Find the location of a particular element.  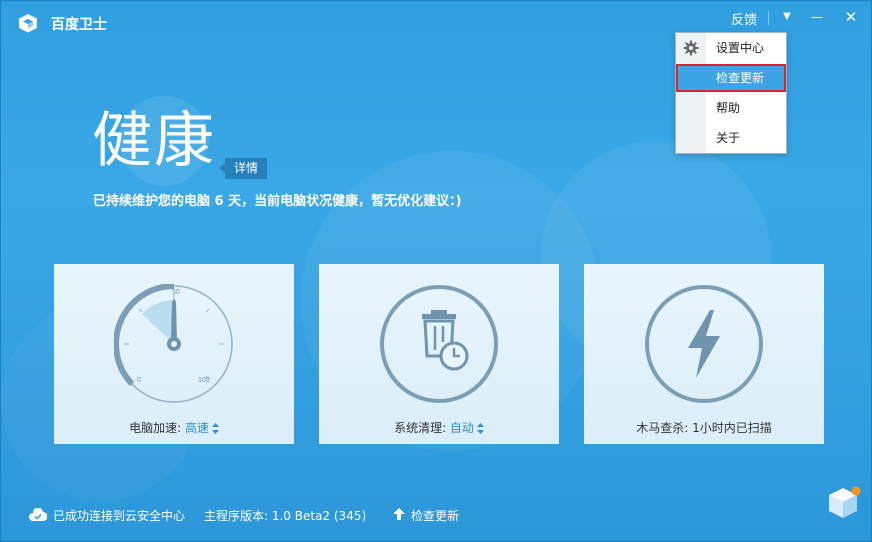

lightning-icon is located at coordinates (704, 344).